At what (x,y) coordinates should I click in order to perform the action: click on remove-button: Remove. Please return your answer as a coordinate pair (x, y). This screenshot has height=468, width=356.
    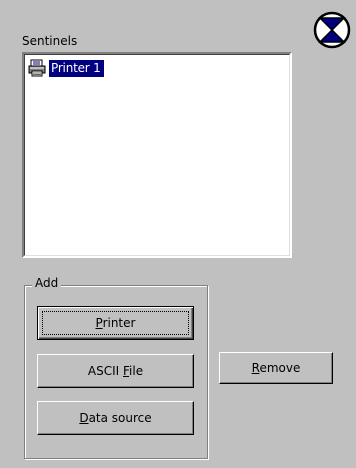
    Looking at the image, I should click on (276, 368).